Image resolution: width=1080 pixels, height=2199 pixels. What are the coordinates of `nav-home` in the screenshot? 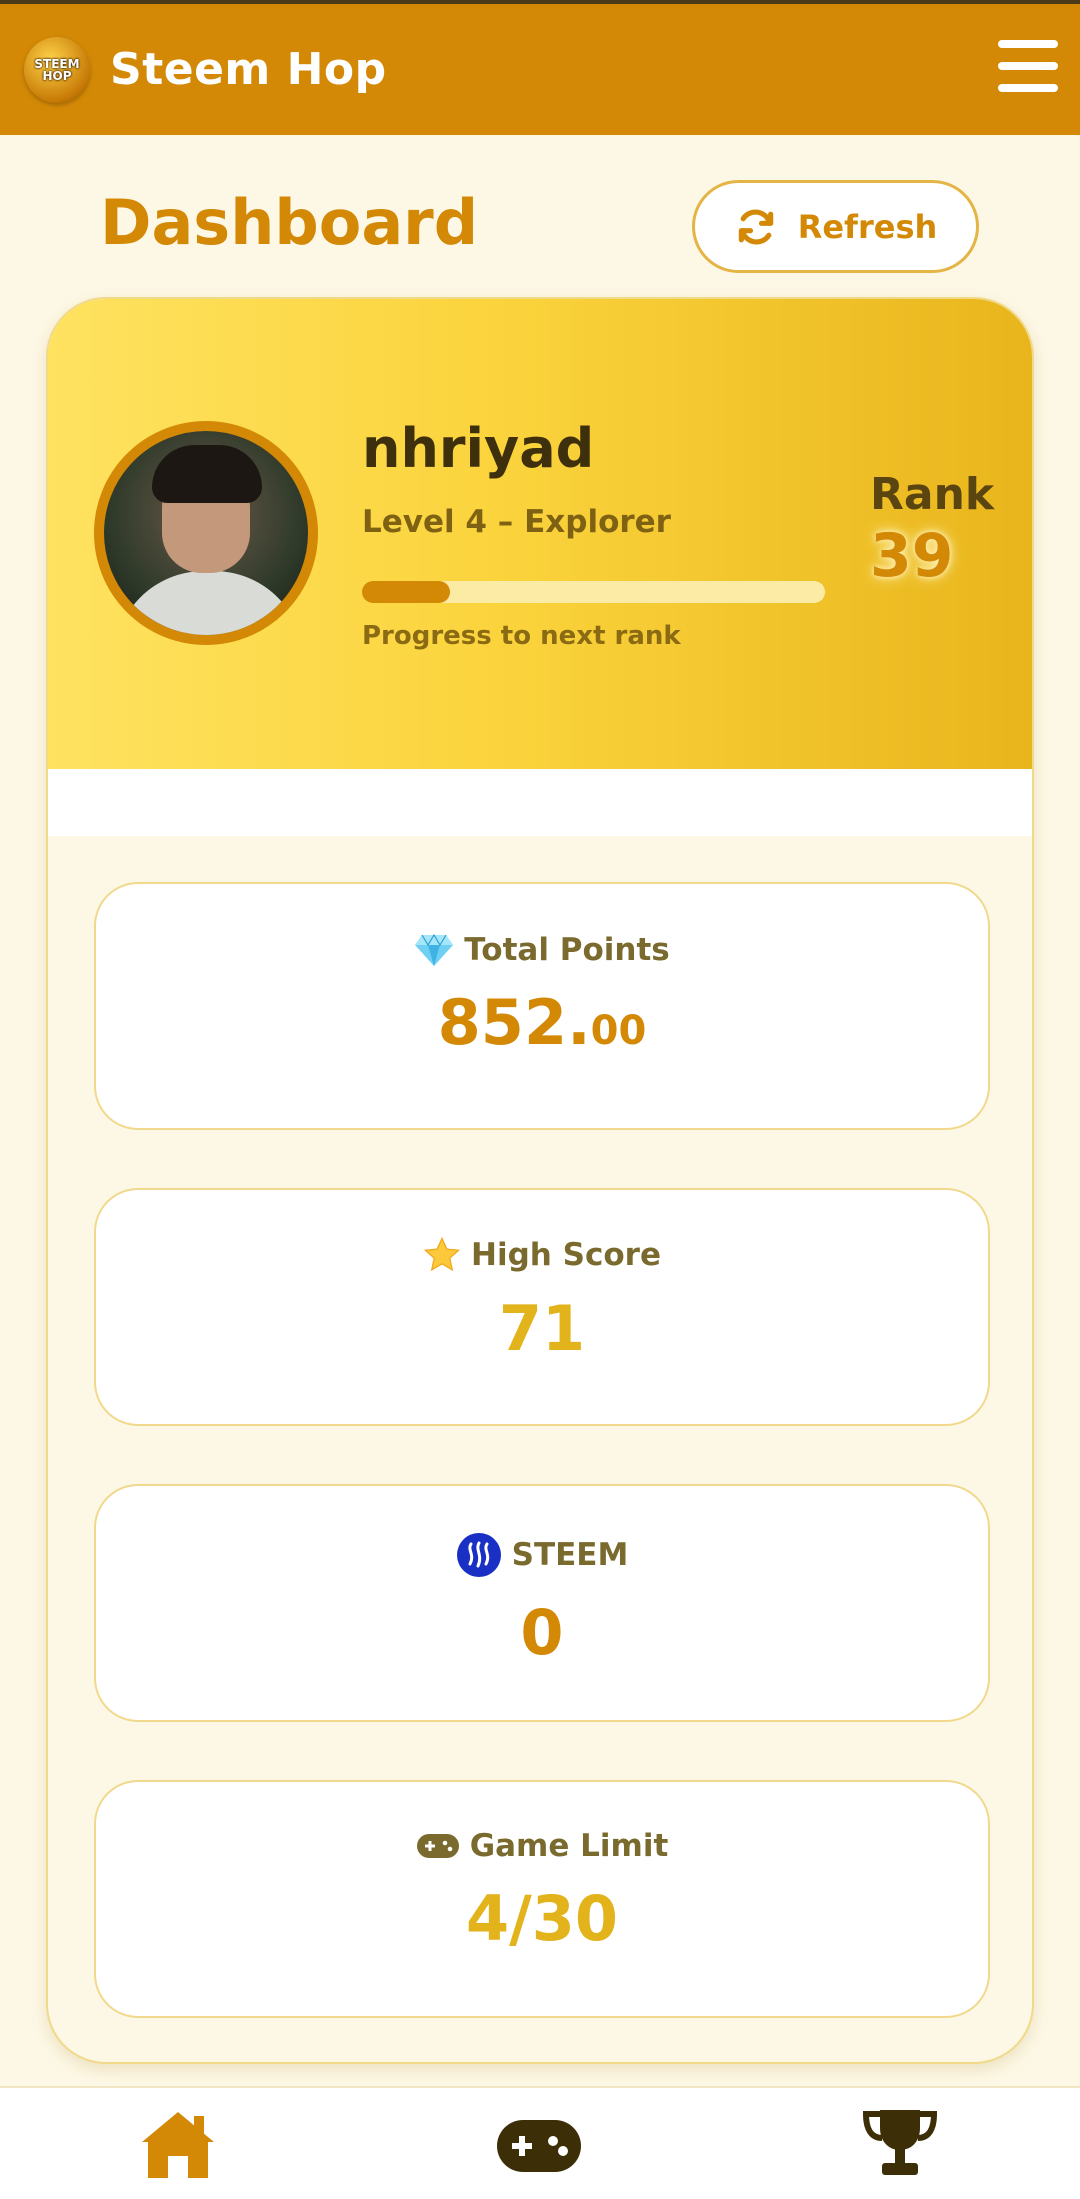 It's located at (178, 2146).